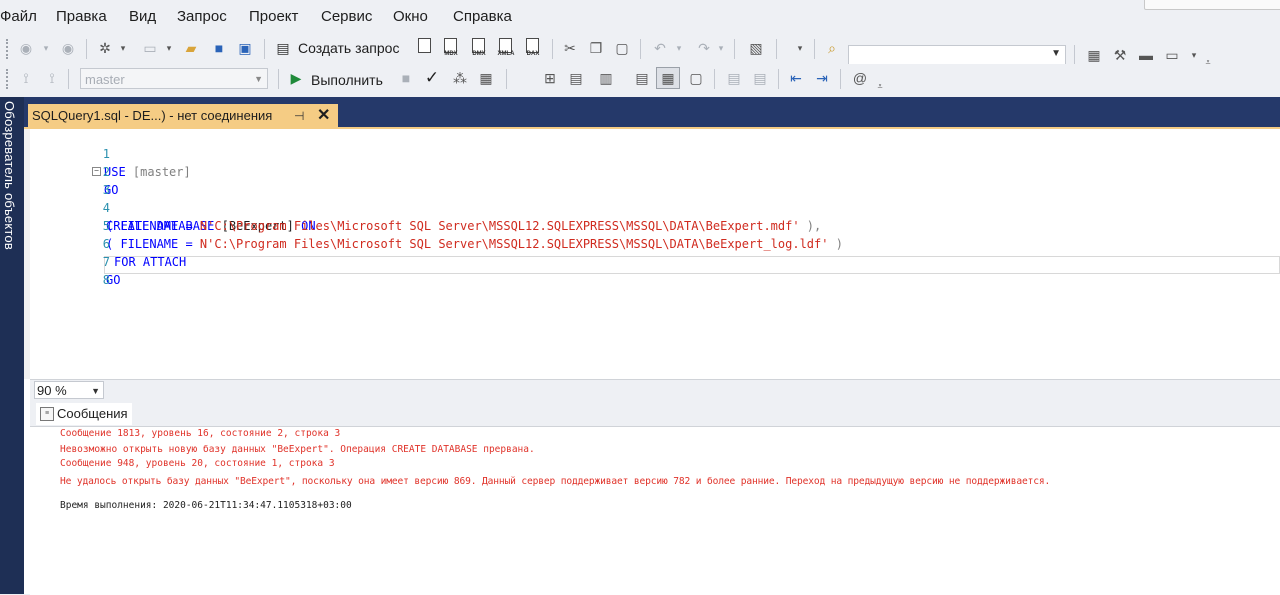 Image resolution: width=1280 pixels, height=595 pixels. I want to click on messages-icon: ≡, so click(47, 414).